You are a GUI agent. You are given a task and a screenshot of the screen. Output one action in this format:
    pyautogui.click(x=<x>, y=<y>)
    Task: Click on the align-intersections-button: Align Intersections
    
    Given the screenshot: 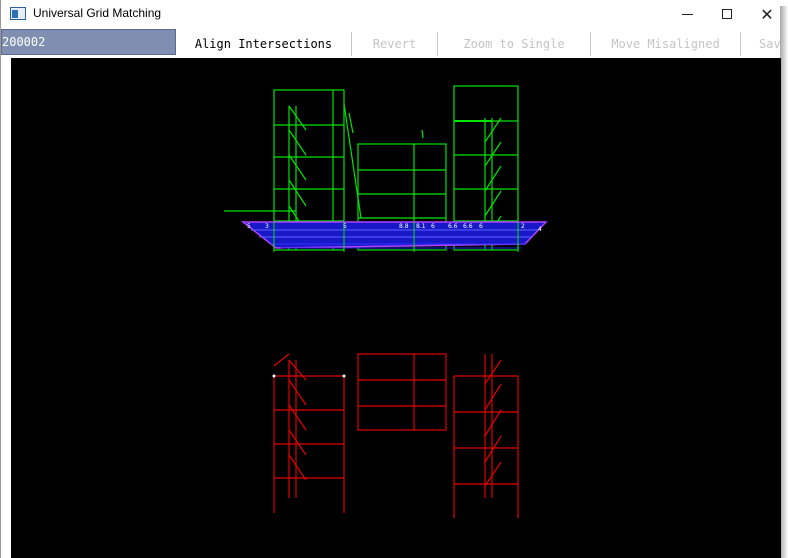 What is the action you would take?
    pyautogui.click(x=264, y=44)
    